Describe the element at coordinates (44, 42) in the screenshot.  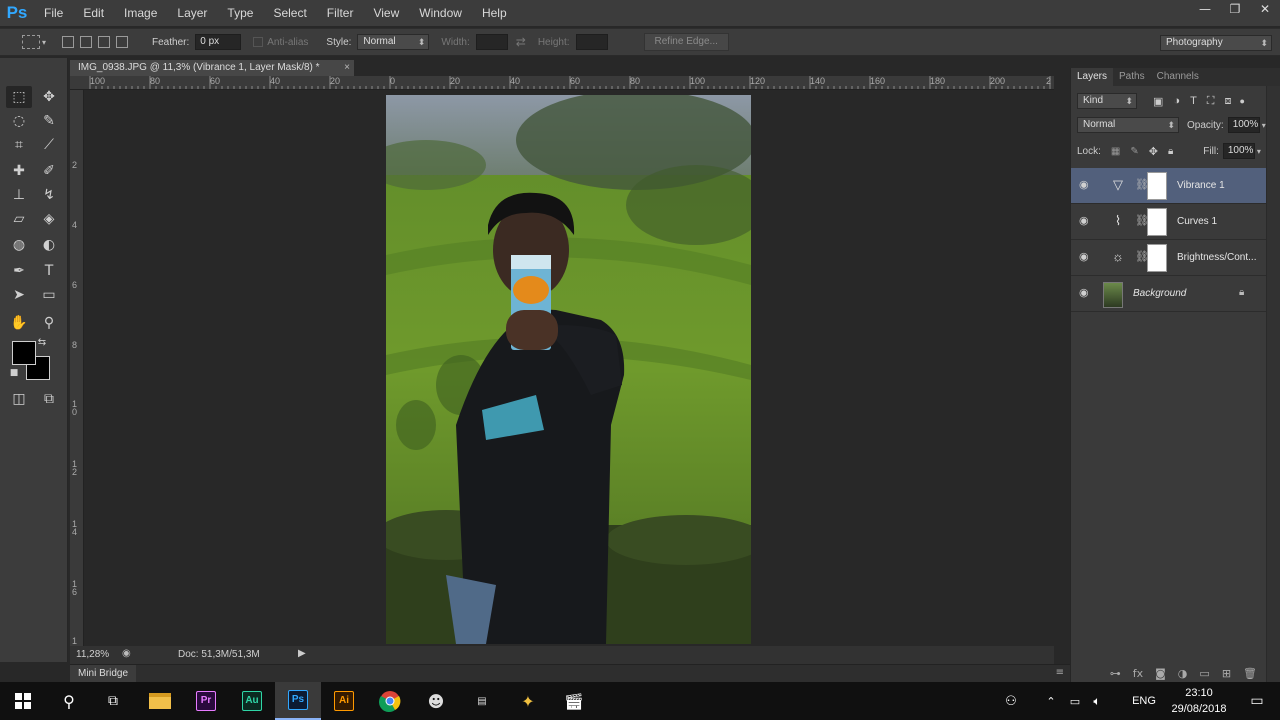
I see `preset-dropdown-icon: ▾` at that location.